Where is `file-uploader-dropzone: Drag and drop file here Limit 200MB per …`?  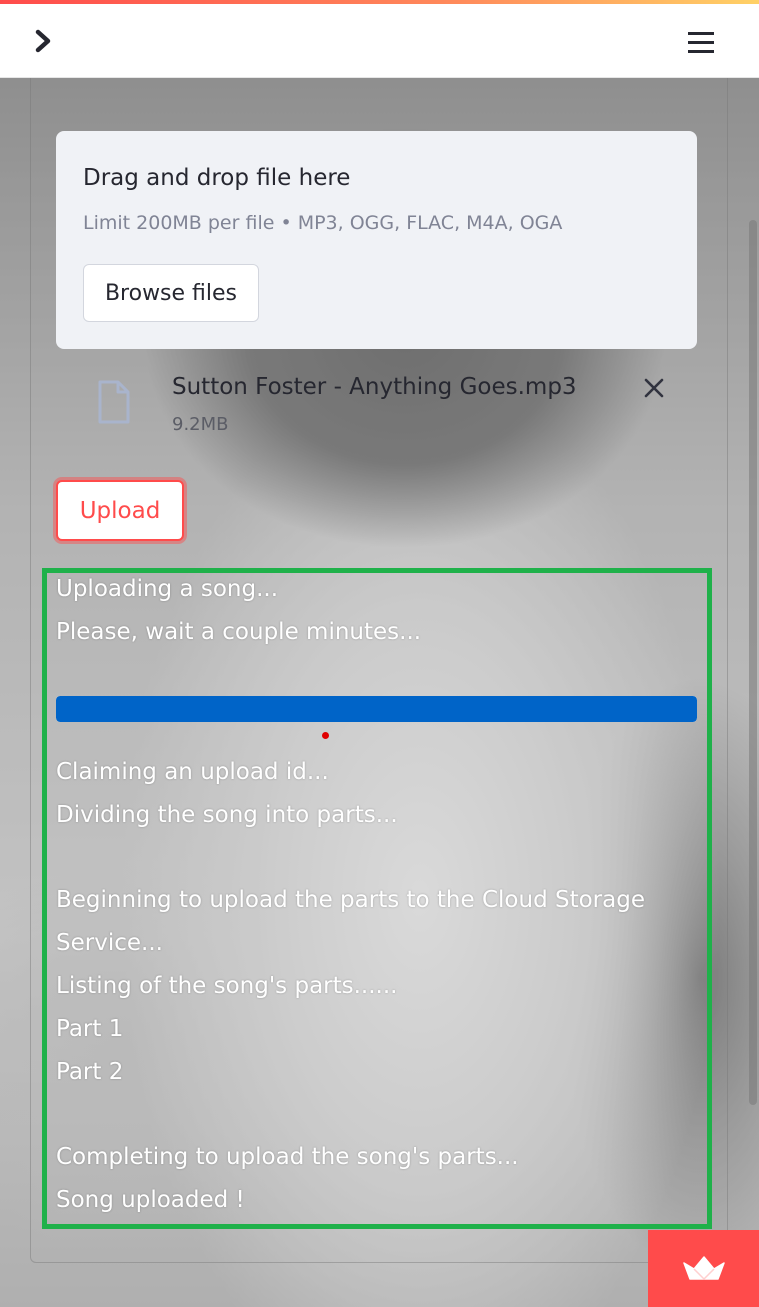 file-uploader-dropzone: Drag and drop file here Limit 200MB per … is located at coordinates (376, 240).